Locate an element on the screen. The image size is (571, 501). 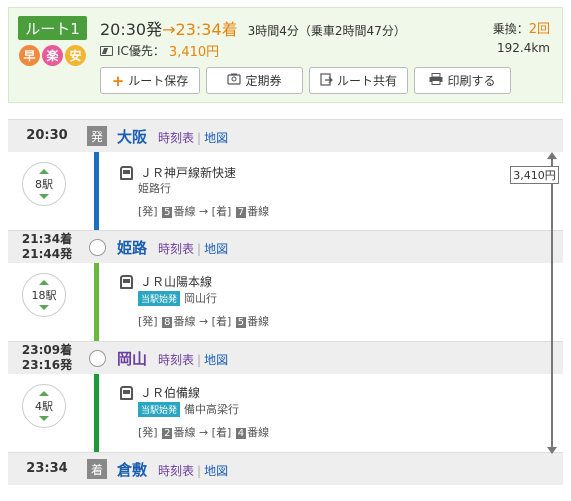
line-name: ＪＲ山陽本線 is located at coordinates (176, 282).